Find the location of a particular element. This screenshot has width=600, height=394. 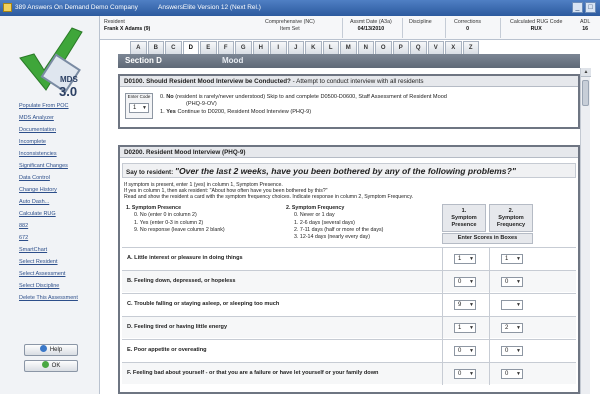

tab-f: F is located at coordinates (225, 47).